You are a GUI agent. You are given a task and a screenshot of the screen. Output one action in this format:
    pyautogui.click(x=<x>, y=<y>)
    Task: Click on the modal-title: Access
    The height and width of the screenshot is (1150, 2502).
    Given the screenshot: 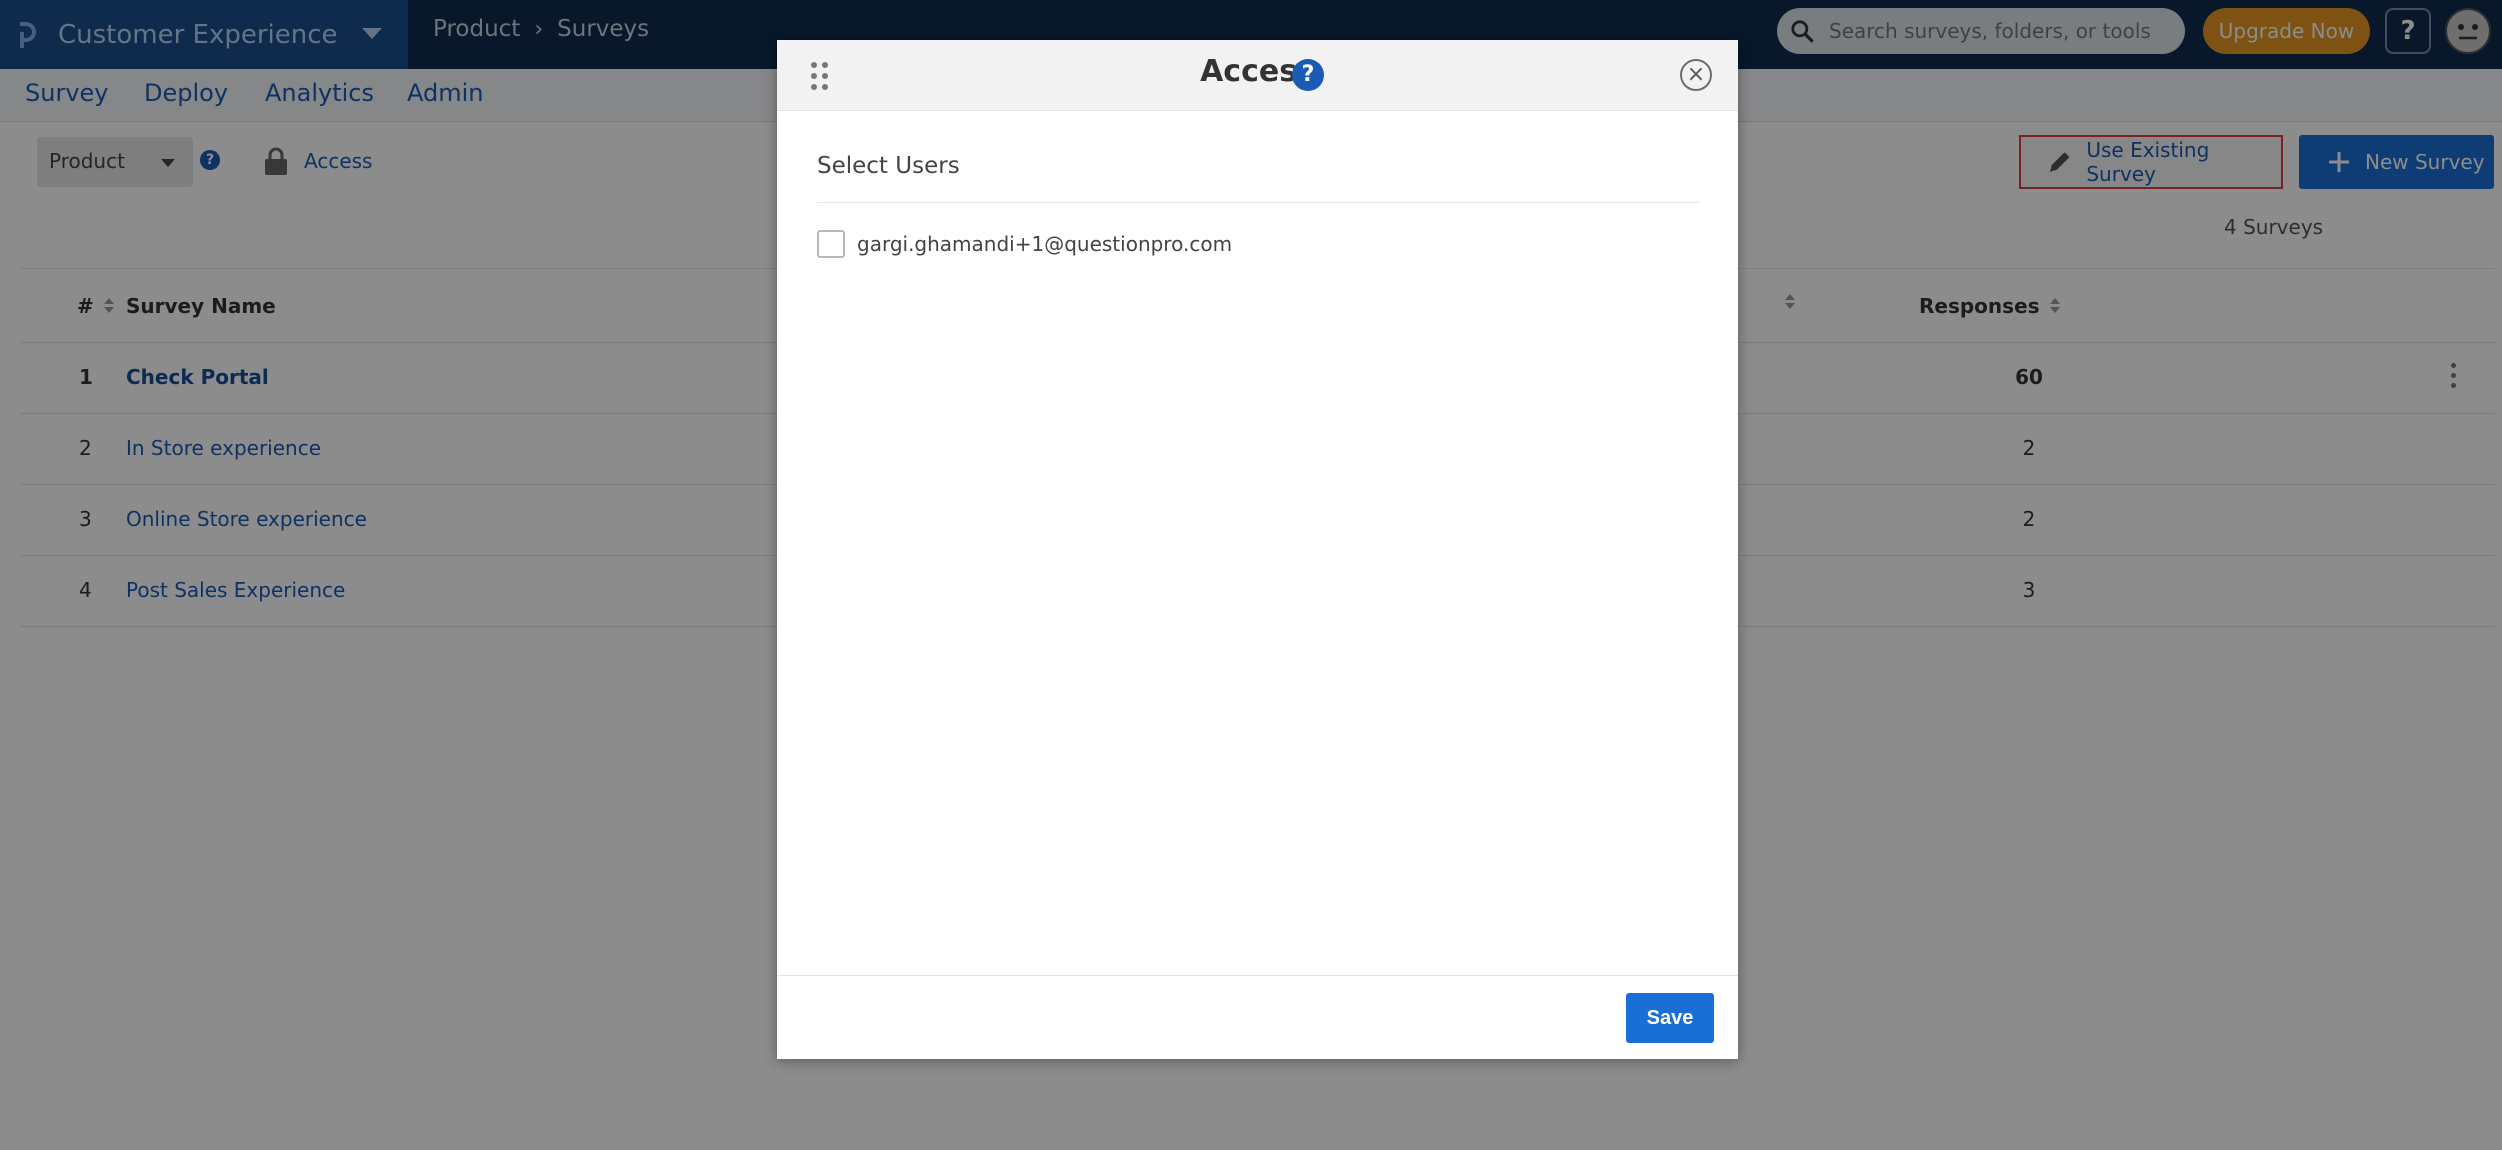 What is the action you would take?
    pyautogui.click(x=1257, y=71)
    